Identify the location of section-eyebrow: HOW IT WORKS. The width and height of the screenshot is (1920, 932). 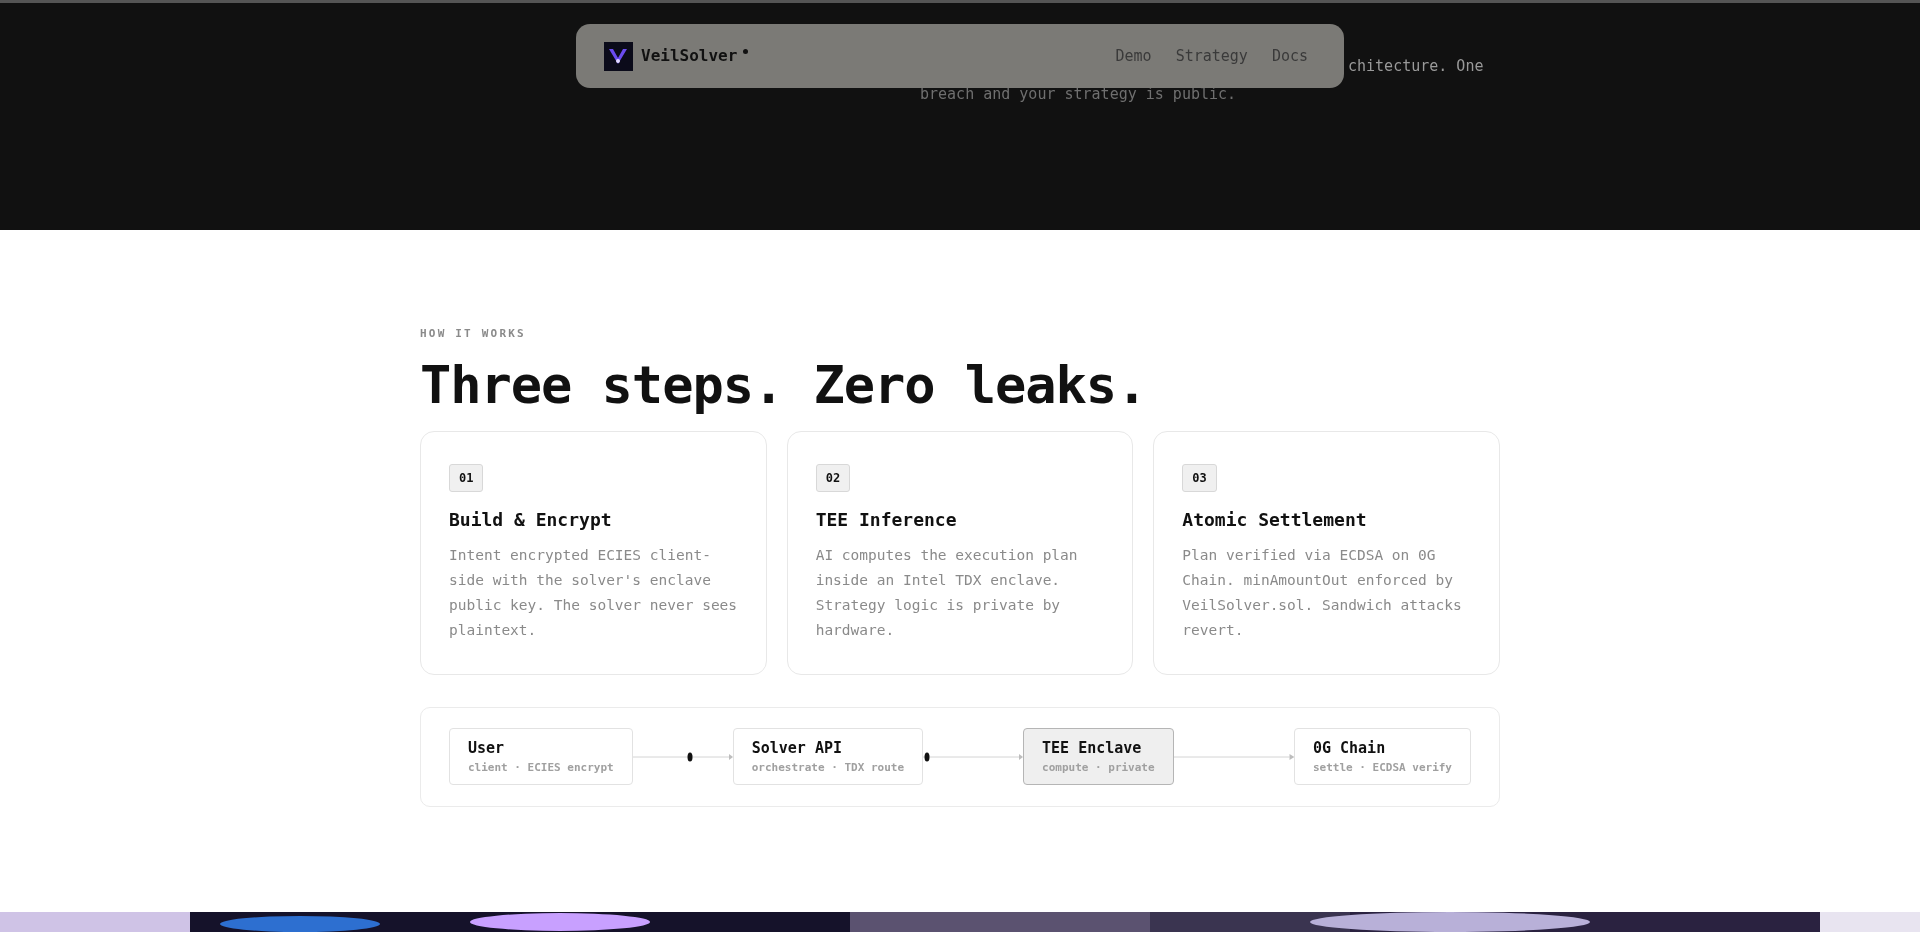
(473, 334).